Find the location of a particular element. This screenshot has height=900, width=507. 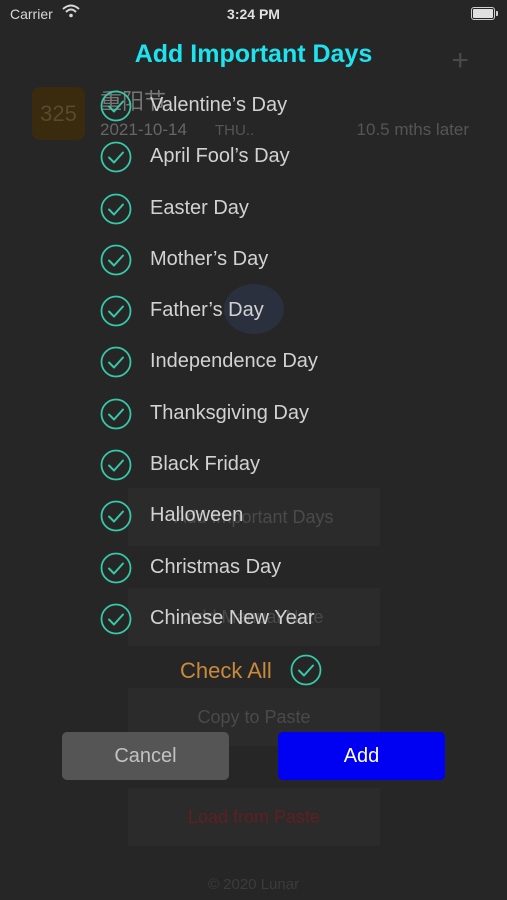

important-day-item: April Fool’s Day is located at coordinates (265, 164).